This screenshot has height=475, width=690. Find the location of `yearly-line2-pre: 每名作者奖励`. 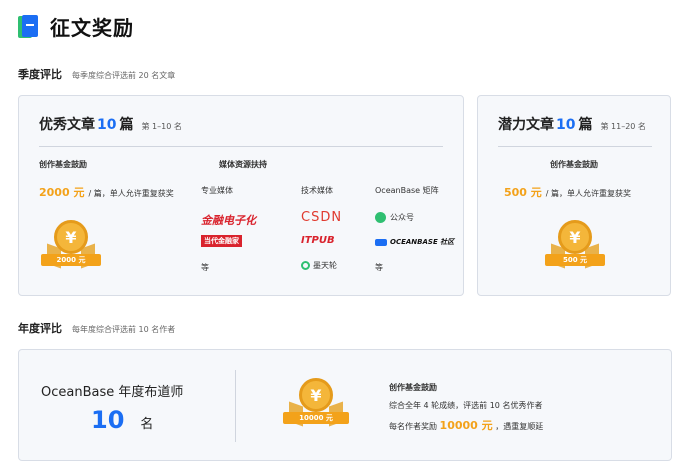

yearly-line2-pre: 每名作者奖励 is located at coordinates (413, 426).